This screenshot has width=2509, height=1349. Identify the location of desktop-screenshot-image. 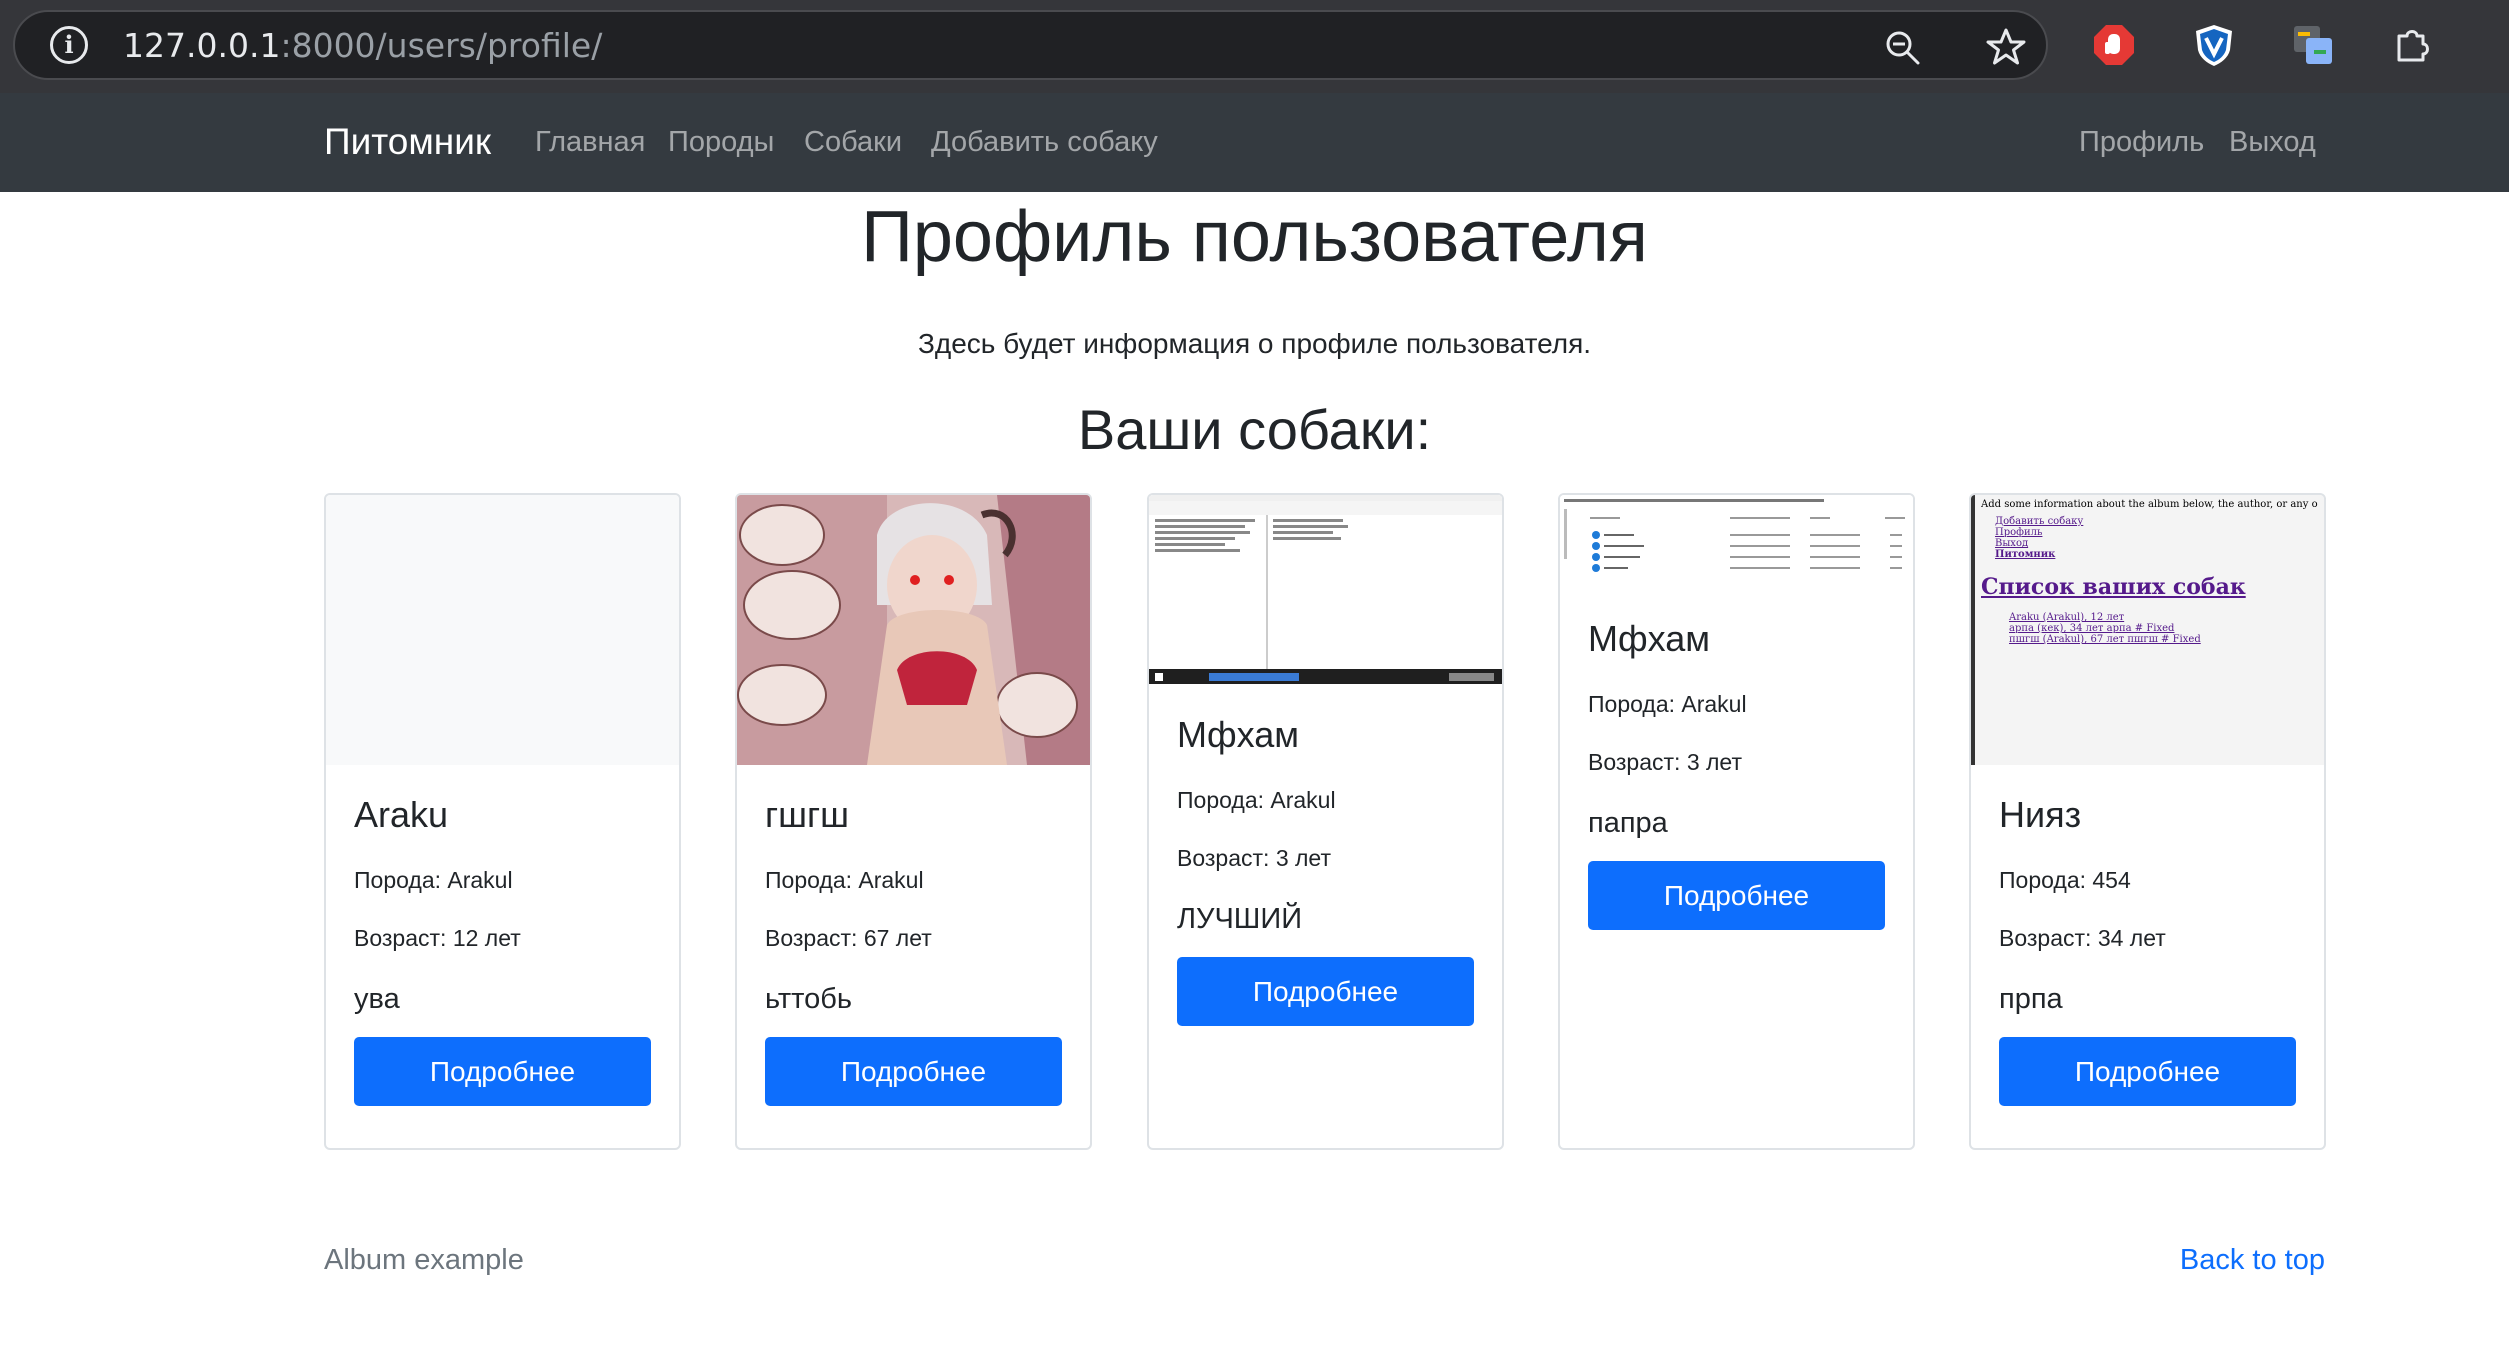
(1325, 589).